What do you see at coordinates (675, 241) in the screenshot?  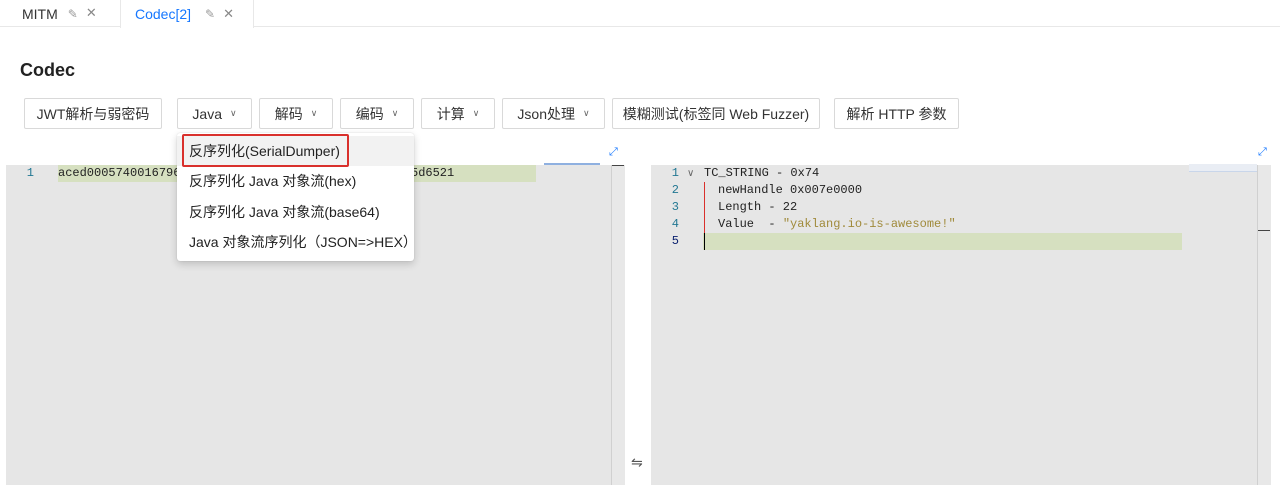 I see `line-number: 5` at bounding box center [675, 241].